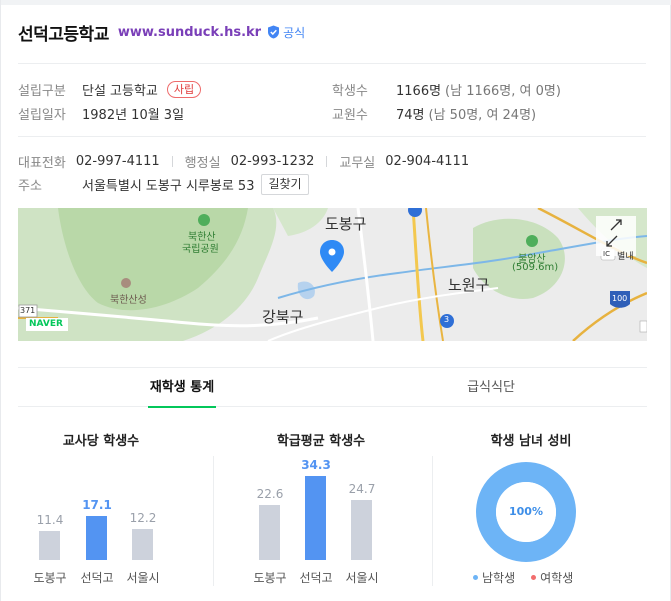  What do you see at coordinates (97, 505) in the screenshot?
I see `bar-value-label: 17.1` at bounding box center [97, 505].